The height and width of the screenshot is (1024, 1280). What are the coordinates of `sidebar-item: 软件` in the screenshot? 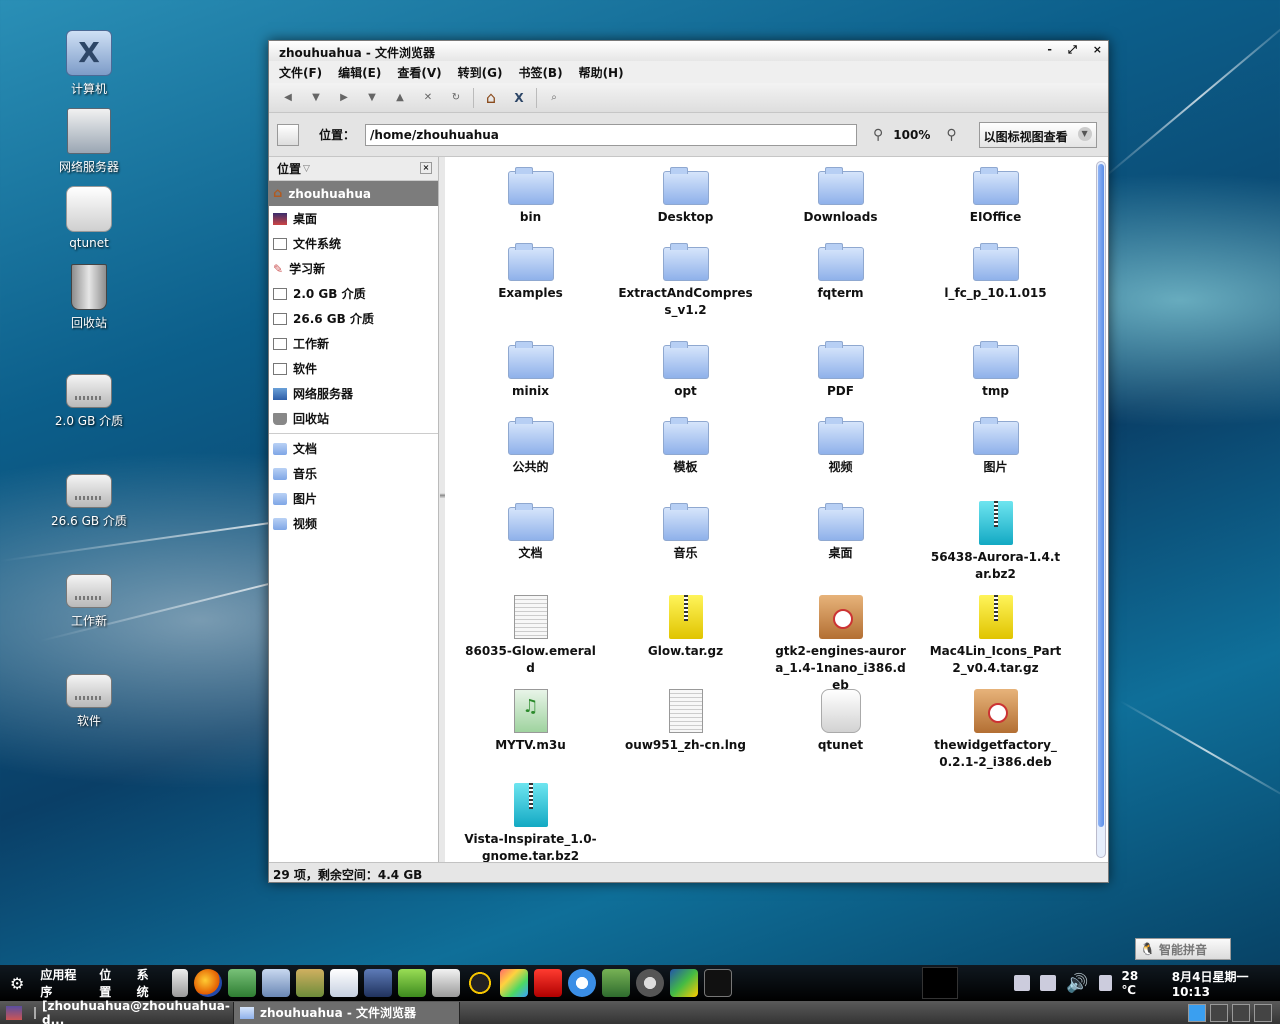 It's located at (353, 368).